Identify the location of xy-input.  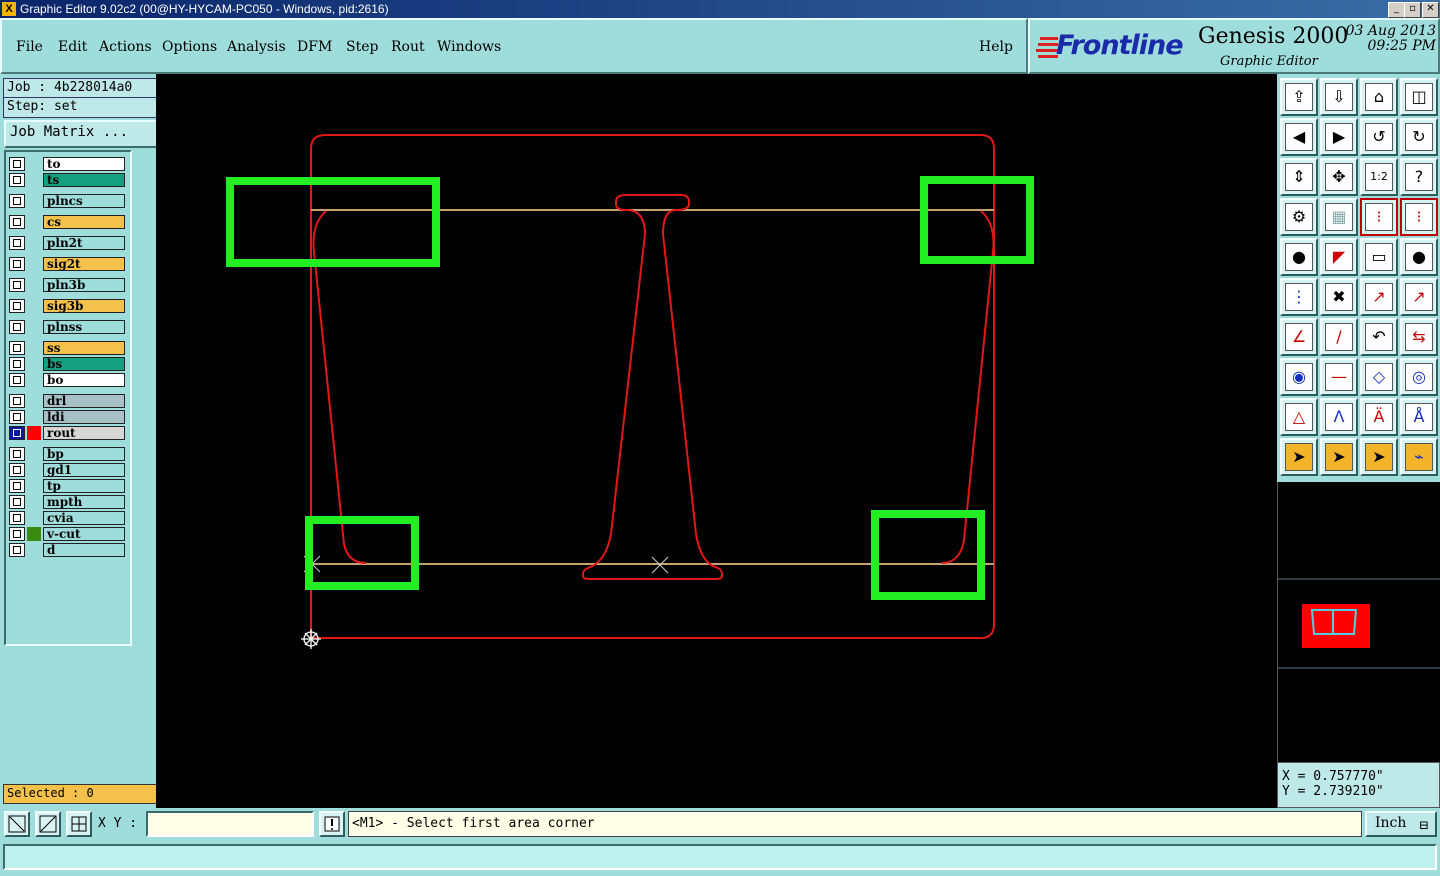
(230, 824).